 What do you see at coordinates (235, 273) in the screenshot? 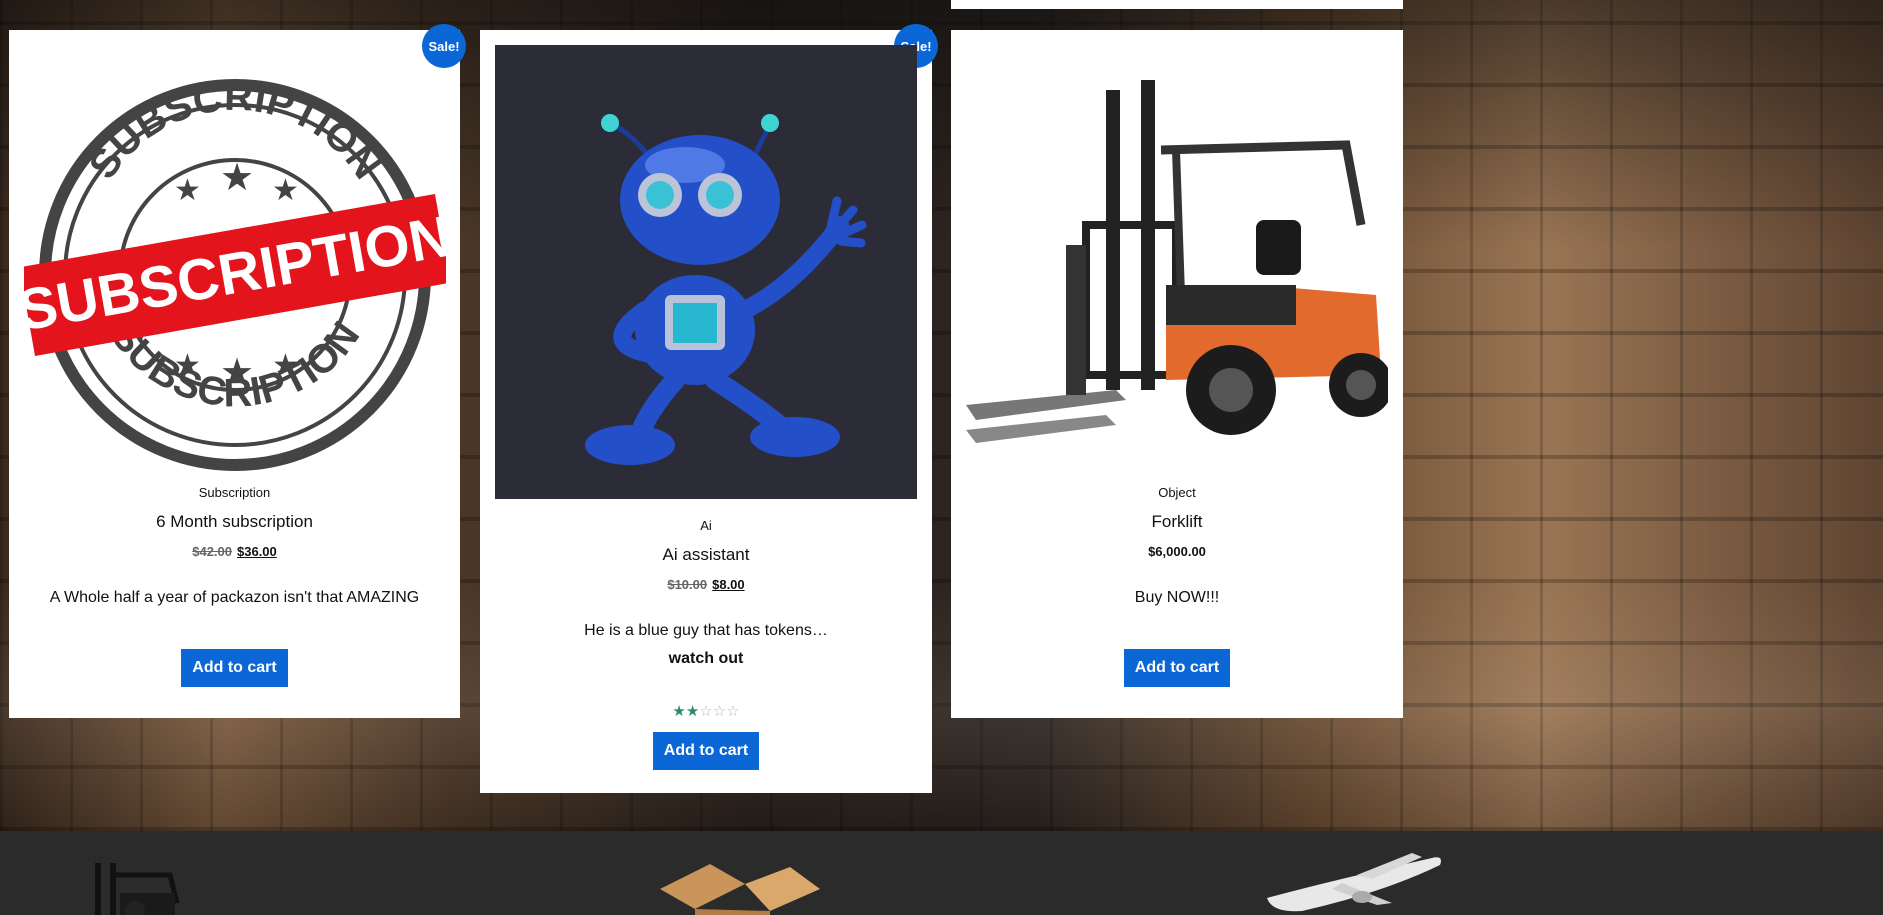
I see `svg-text: SUBSCRIPTION` at bounding box center [235, 273].